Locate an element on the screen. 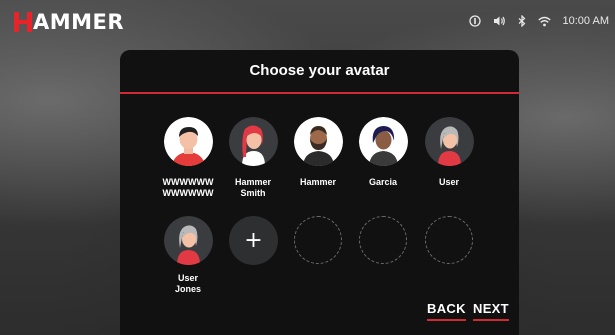  avatar-label: User is located at coordinates (448, 182).